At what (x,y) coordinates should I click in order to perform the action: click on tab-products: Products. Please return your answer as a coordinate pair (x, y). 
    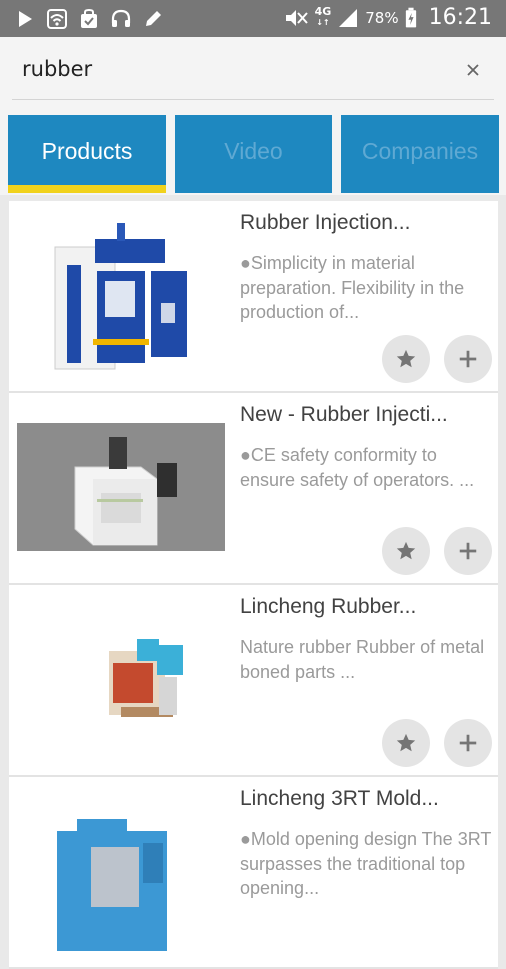
    Looking at the image, I should click on (87, 154).